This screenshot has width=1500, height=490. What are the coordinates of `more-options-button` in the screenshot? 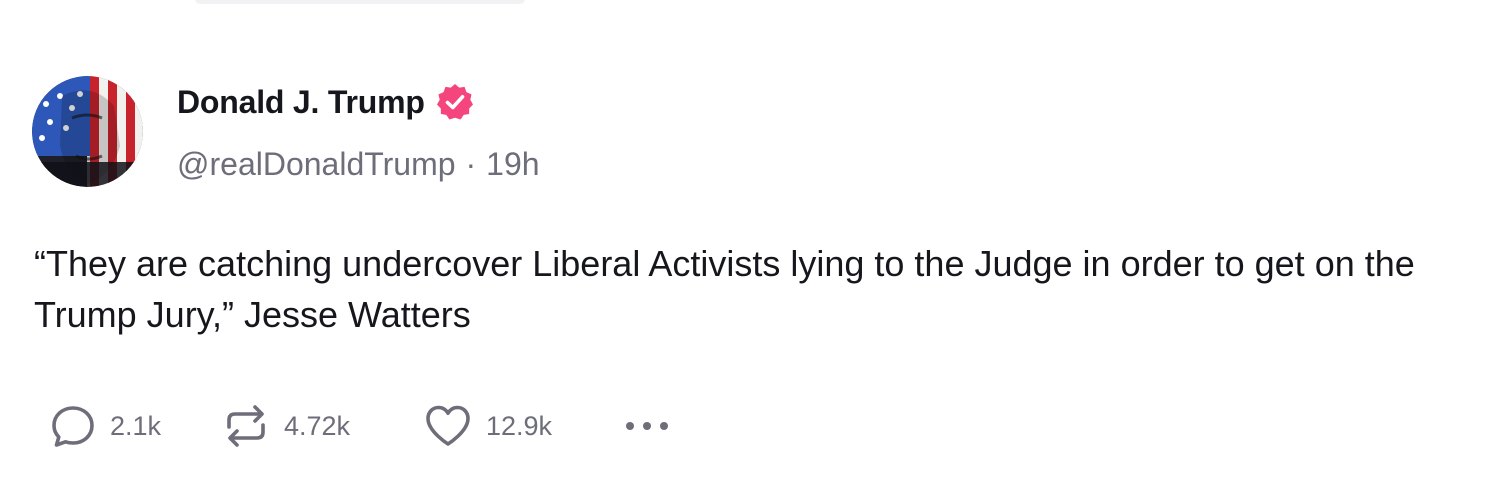 It's located at (647, 426).